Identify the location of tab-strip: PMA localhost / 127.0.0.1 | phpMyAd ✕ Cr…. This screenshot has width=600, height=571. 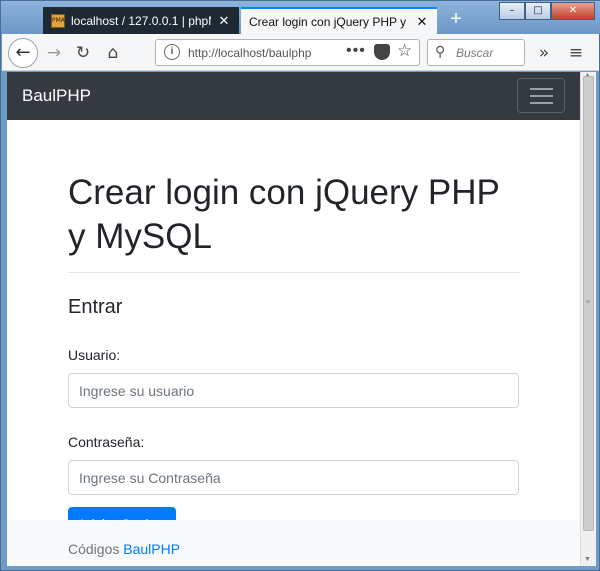
(300, 17).